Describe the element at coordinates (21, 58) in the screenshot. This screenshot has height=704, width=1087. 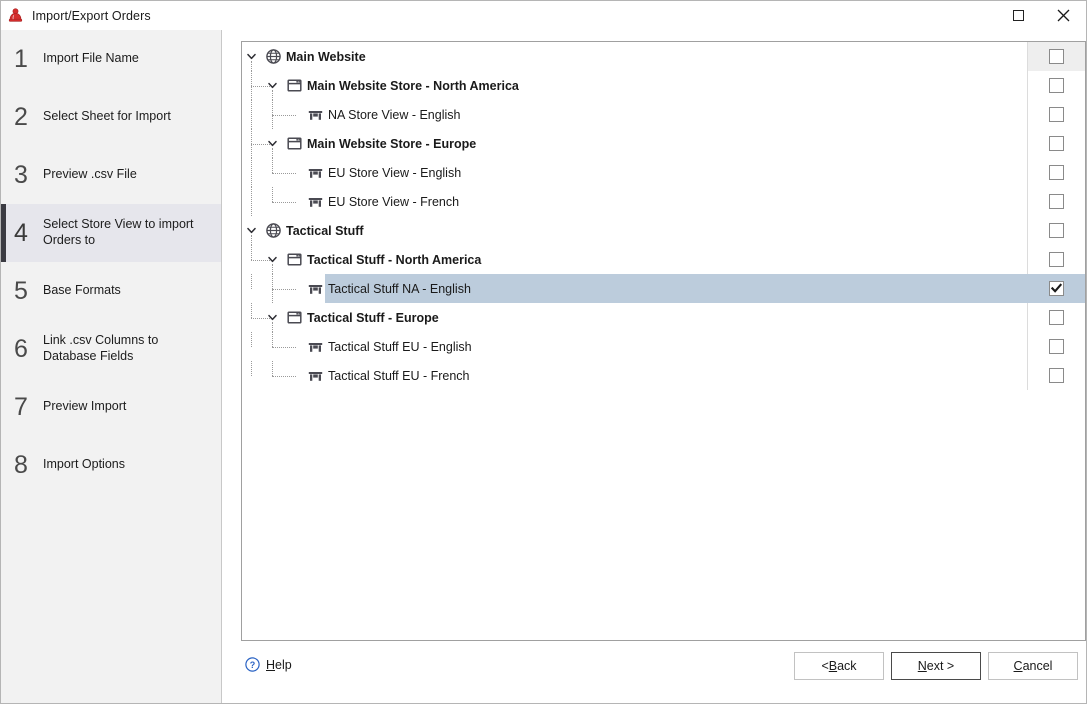
I see `step-number: 1` at that location.